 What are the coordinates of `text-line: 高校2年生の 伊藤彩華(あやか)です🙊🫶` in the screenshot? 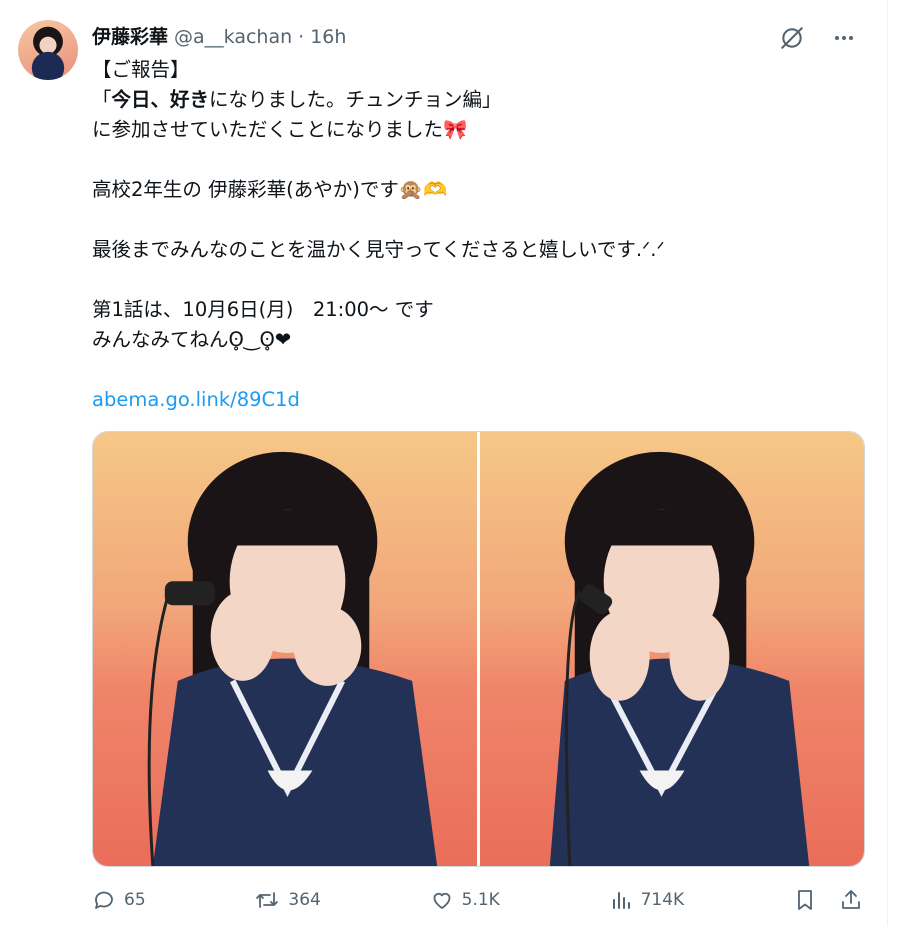 It's located at (472, 190).